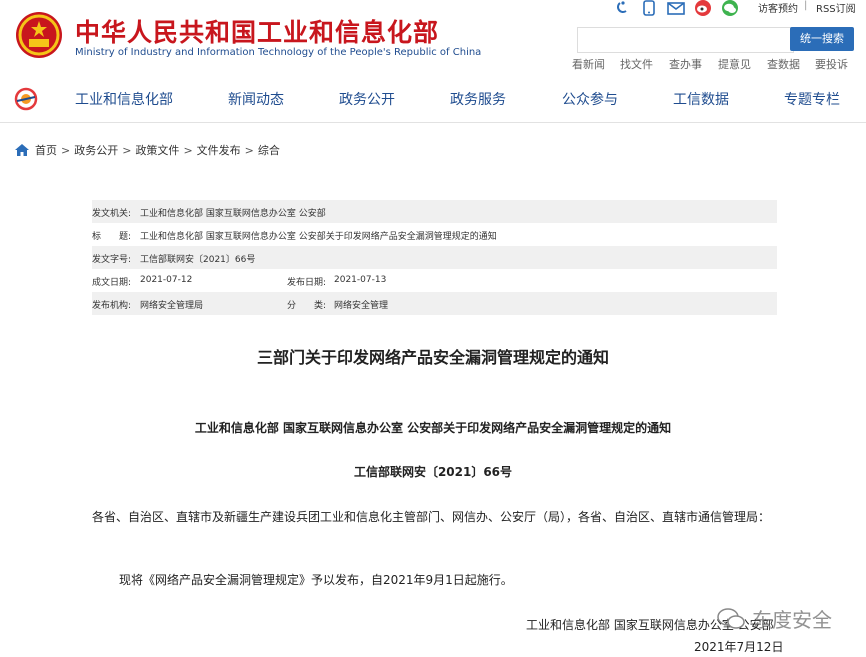 This screenshot has width=866, height=657. What do you see at coordinates (831, 64) in the screenshot?
I see `quick-link-complaint: 要投诉` at bounding box center [831, 64].